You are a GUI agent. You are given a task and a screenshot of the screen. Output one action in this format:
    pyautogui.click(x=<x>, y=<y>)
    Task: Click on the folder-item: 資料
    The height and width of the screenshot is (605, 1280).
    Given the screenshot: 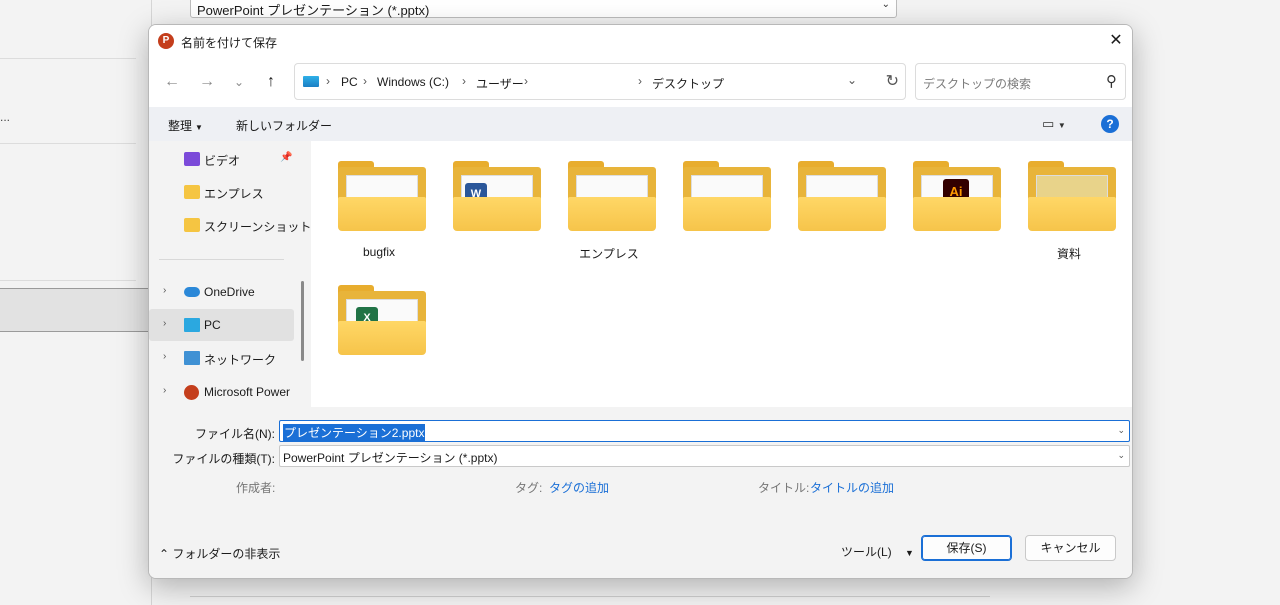 What is the action you would take?
    pyautogui.click(x=1069, y=215)
    